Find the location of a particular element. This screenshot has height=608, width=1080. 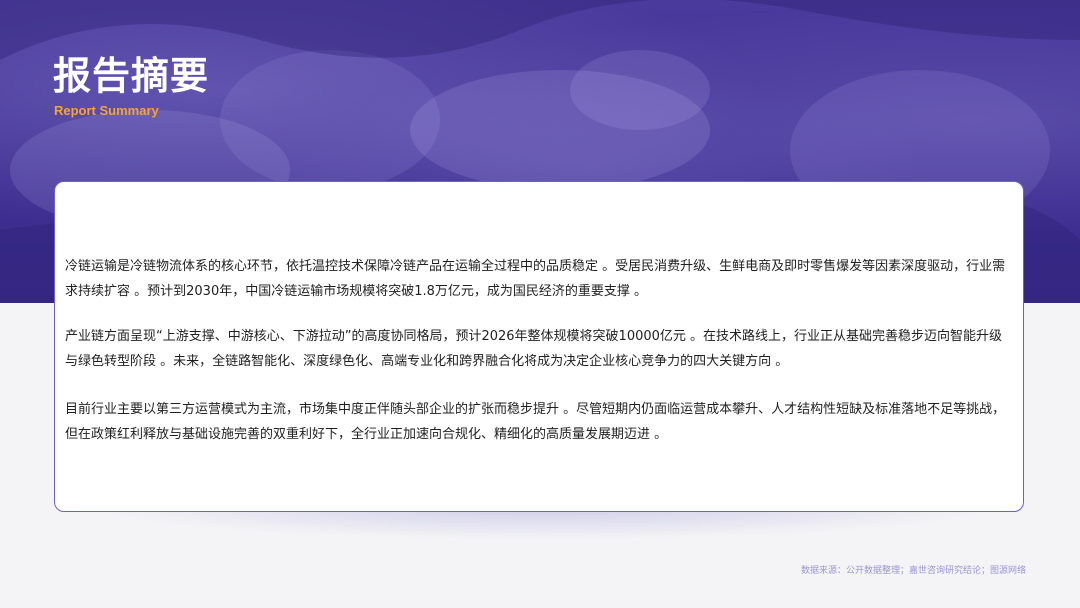

data-source-note: 数据来源：公开数据整理；嘉世咨询研究结论；图源网络 is located at coordinates (913, 571).